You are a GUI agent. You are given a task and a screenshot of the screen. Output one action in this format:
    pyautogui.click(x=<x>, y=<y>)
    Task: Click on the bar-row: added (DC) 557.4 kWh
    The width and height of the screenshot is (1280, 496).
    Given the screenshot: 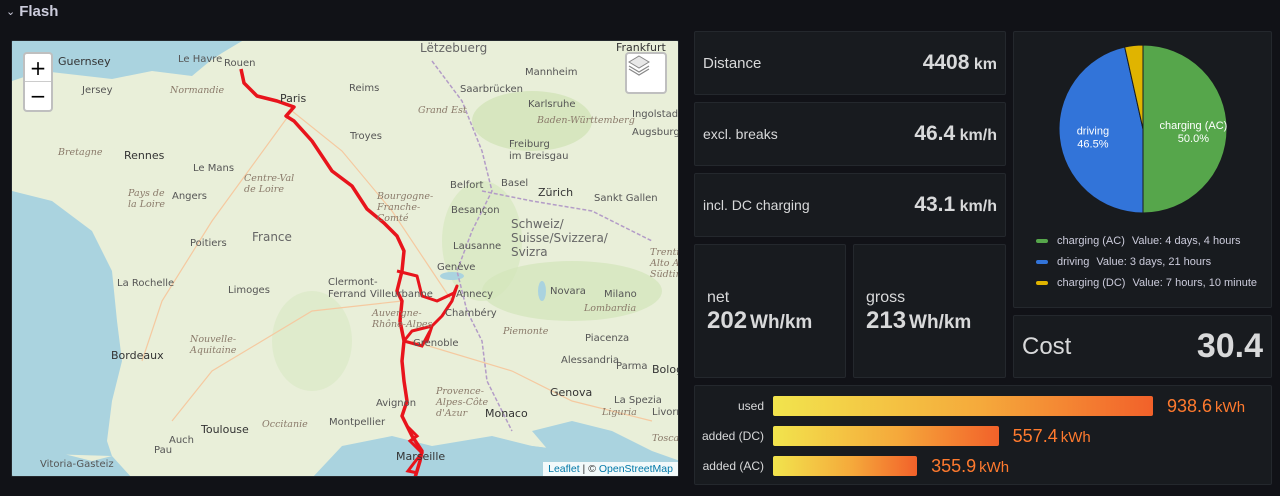 What is the action you would take?
    pyautogui.click(x=893, y=436)
    